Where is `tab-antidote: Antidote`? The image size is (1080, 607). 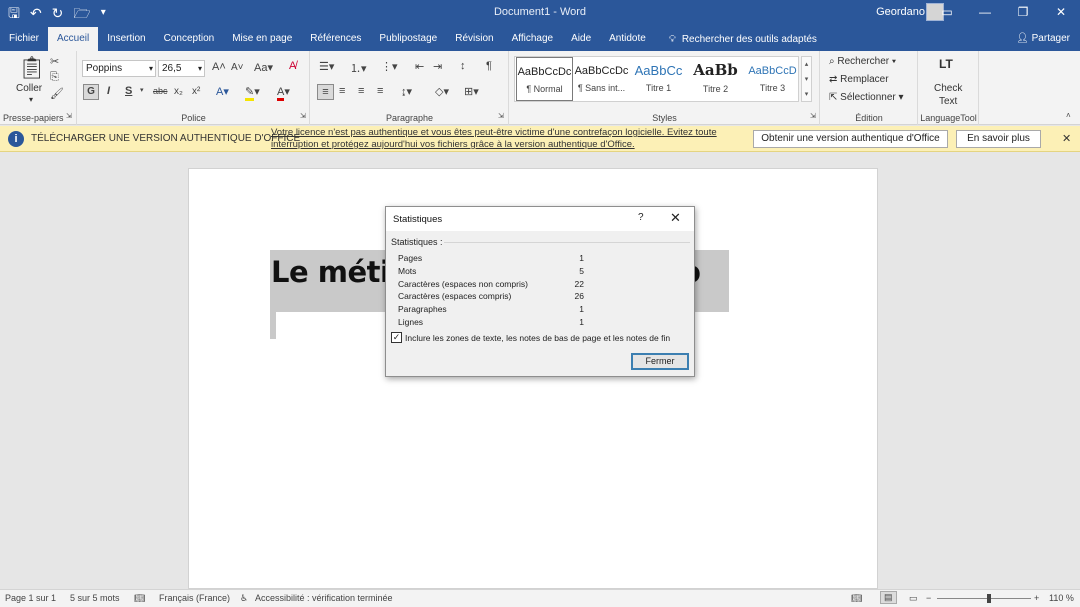 tab-antidote: Antidote is located at coordinates (627, 39).